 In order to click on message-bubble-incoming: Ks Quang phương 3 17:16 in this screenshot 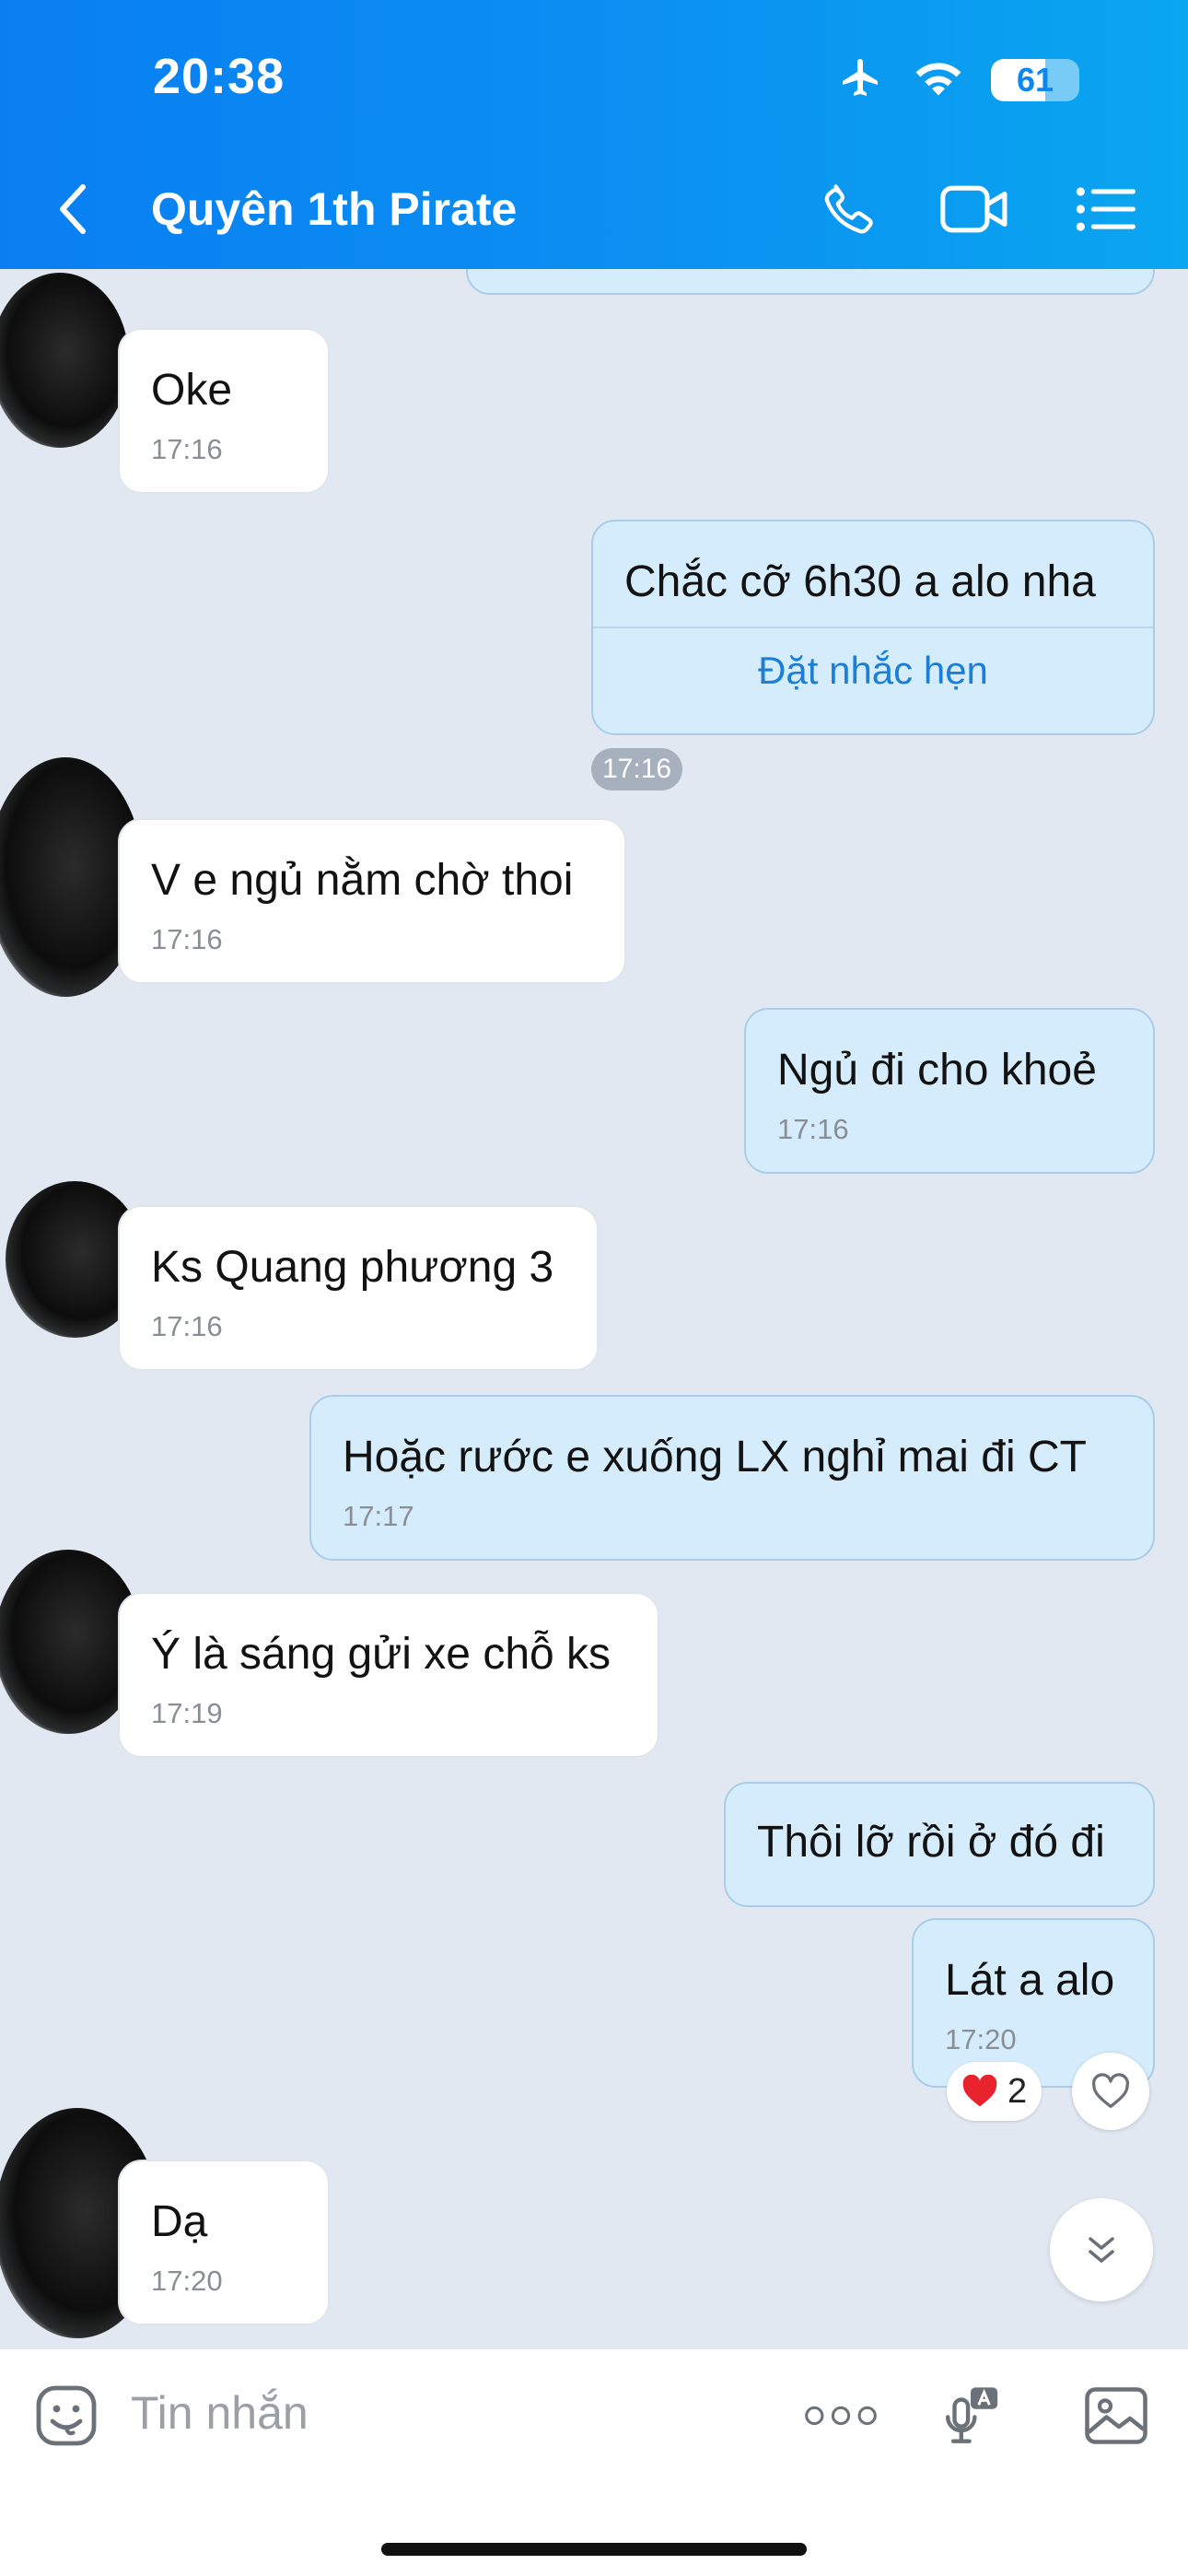, I will do `click(358, 1288)`.